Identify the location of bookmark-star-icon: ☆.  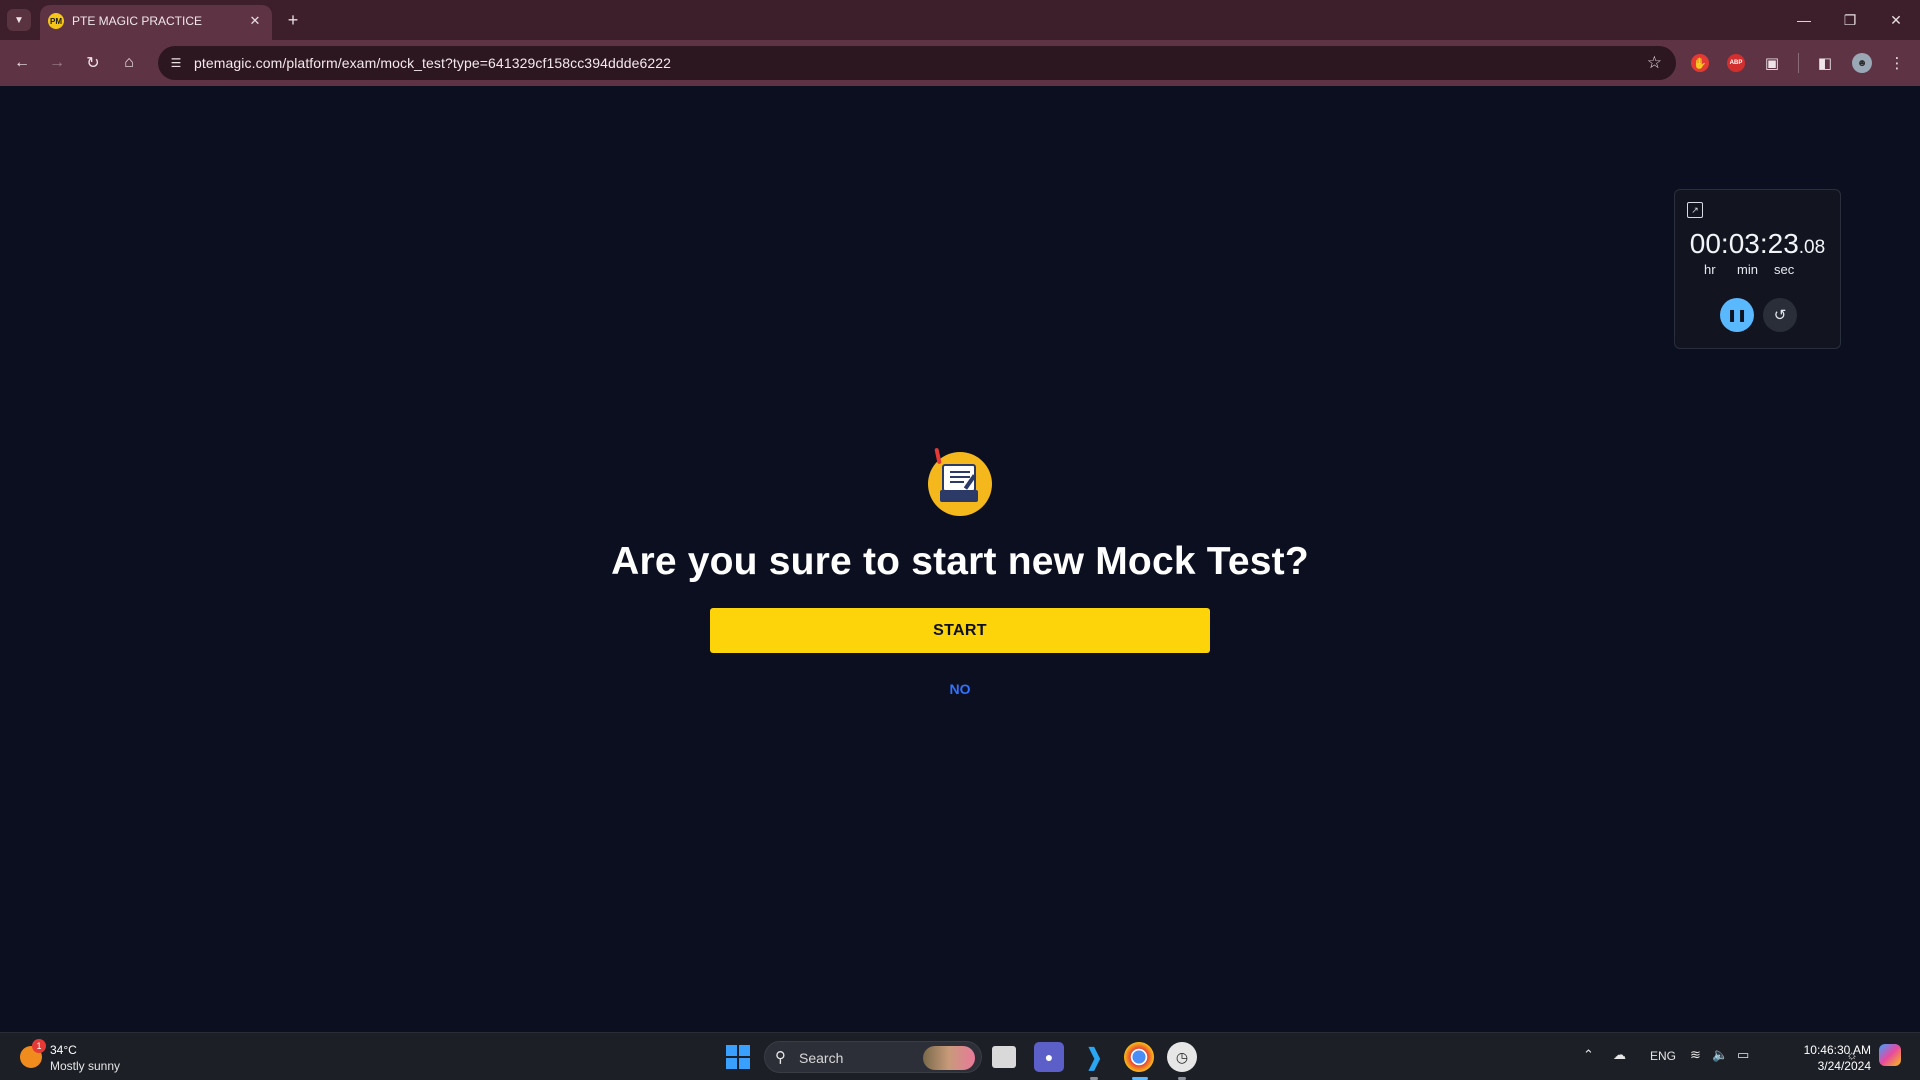
(1654, 63).